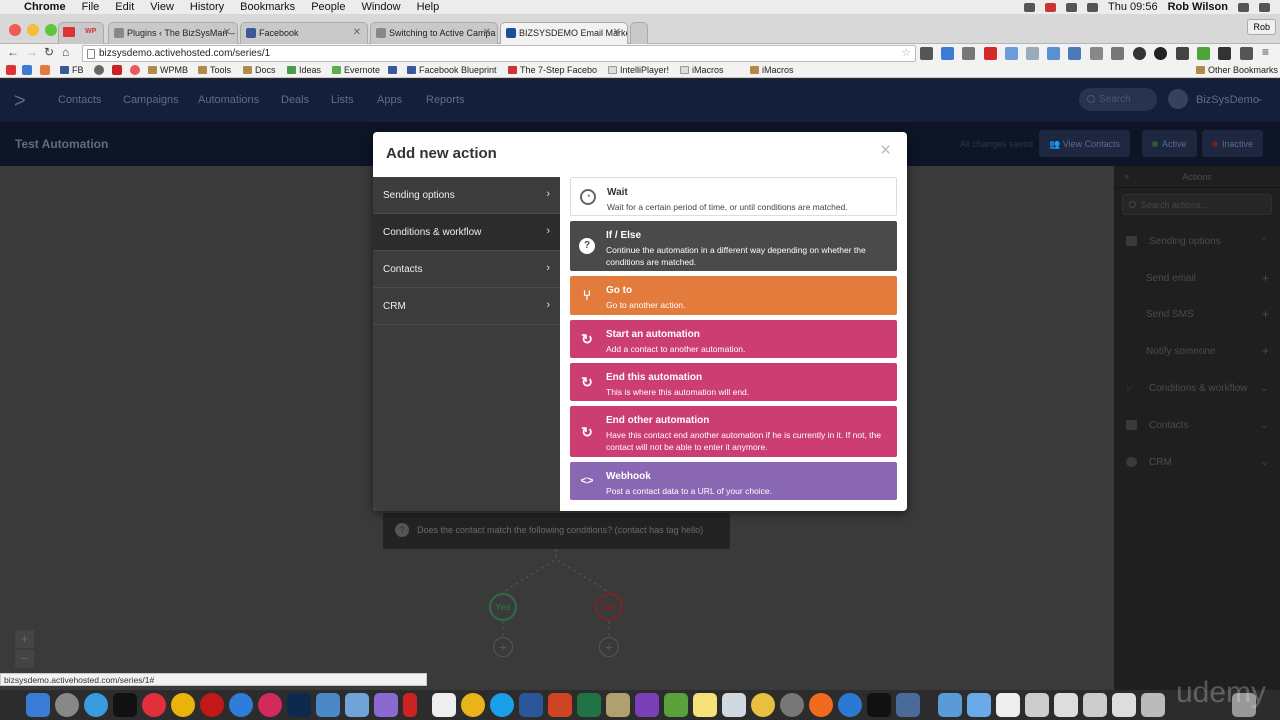 This screenshot has height=720, width=1280. Describe the element at coordinates (434, 33) in the screenshot. I see `tab-switching: Switching to Active Campa ✕` at that location.